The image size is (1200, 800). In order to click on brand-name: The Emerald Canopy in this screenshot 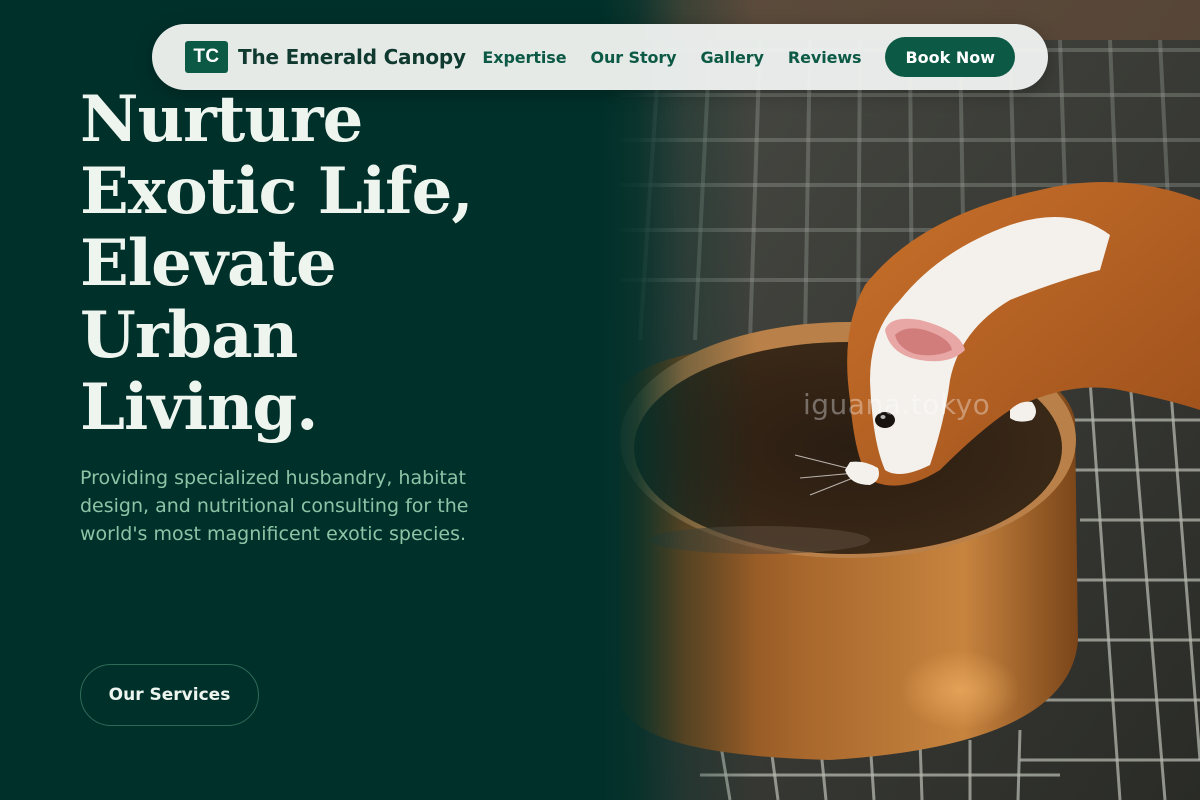, I will do `click(352, 57)`.